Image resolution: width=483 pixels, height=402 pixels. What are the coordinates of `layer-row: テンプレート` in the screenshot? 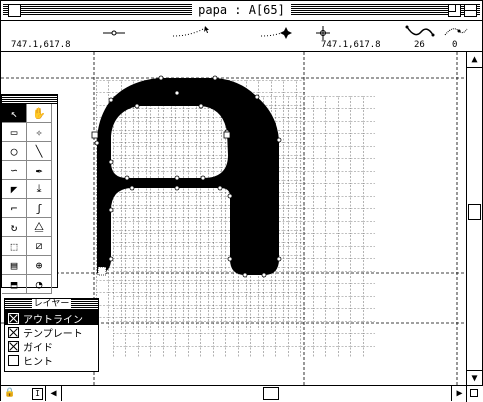 It's located at (51, 332).